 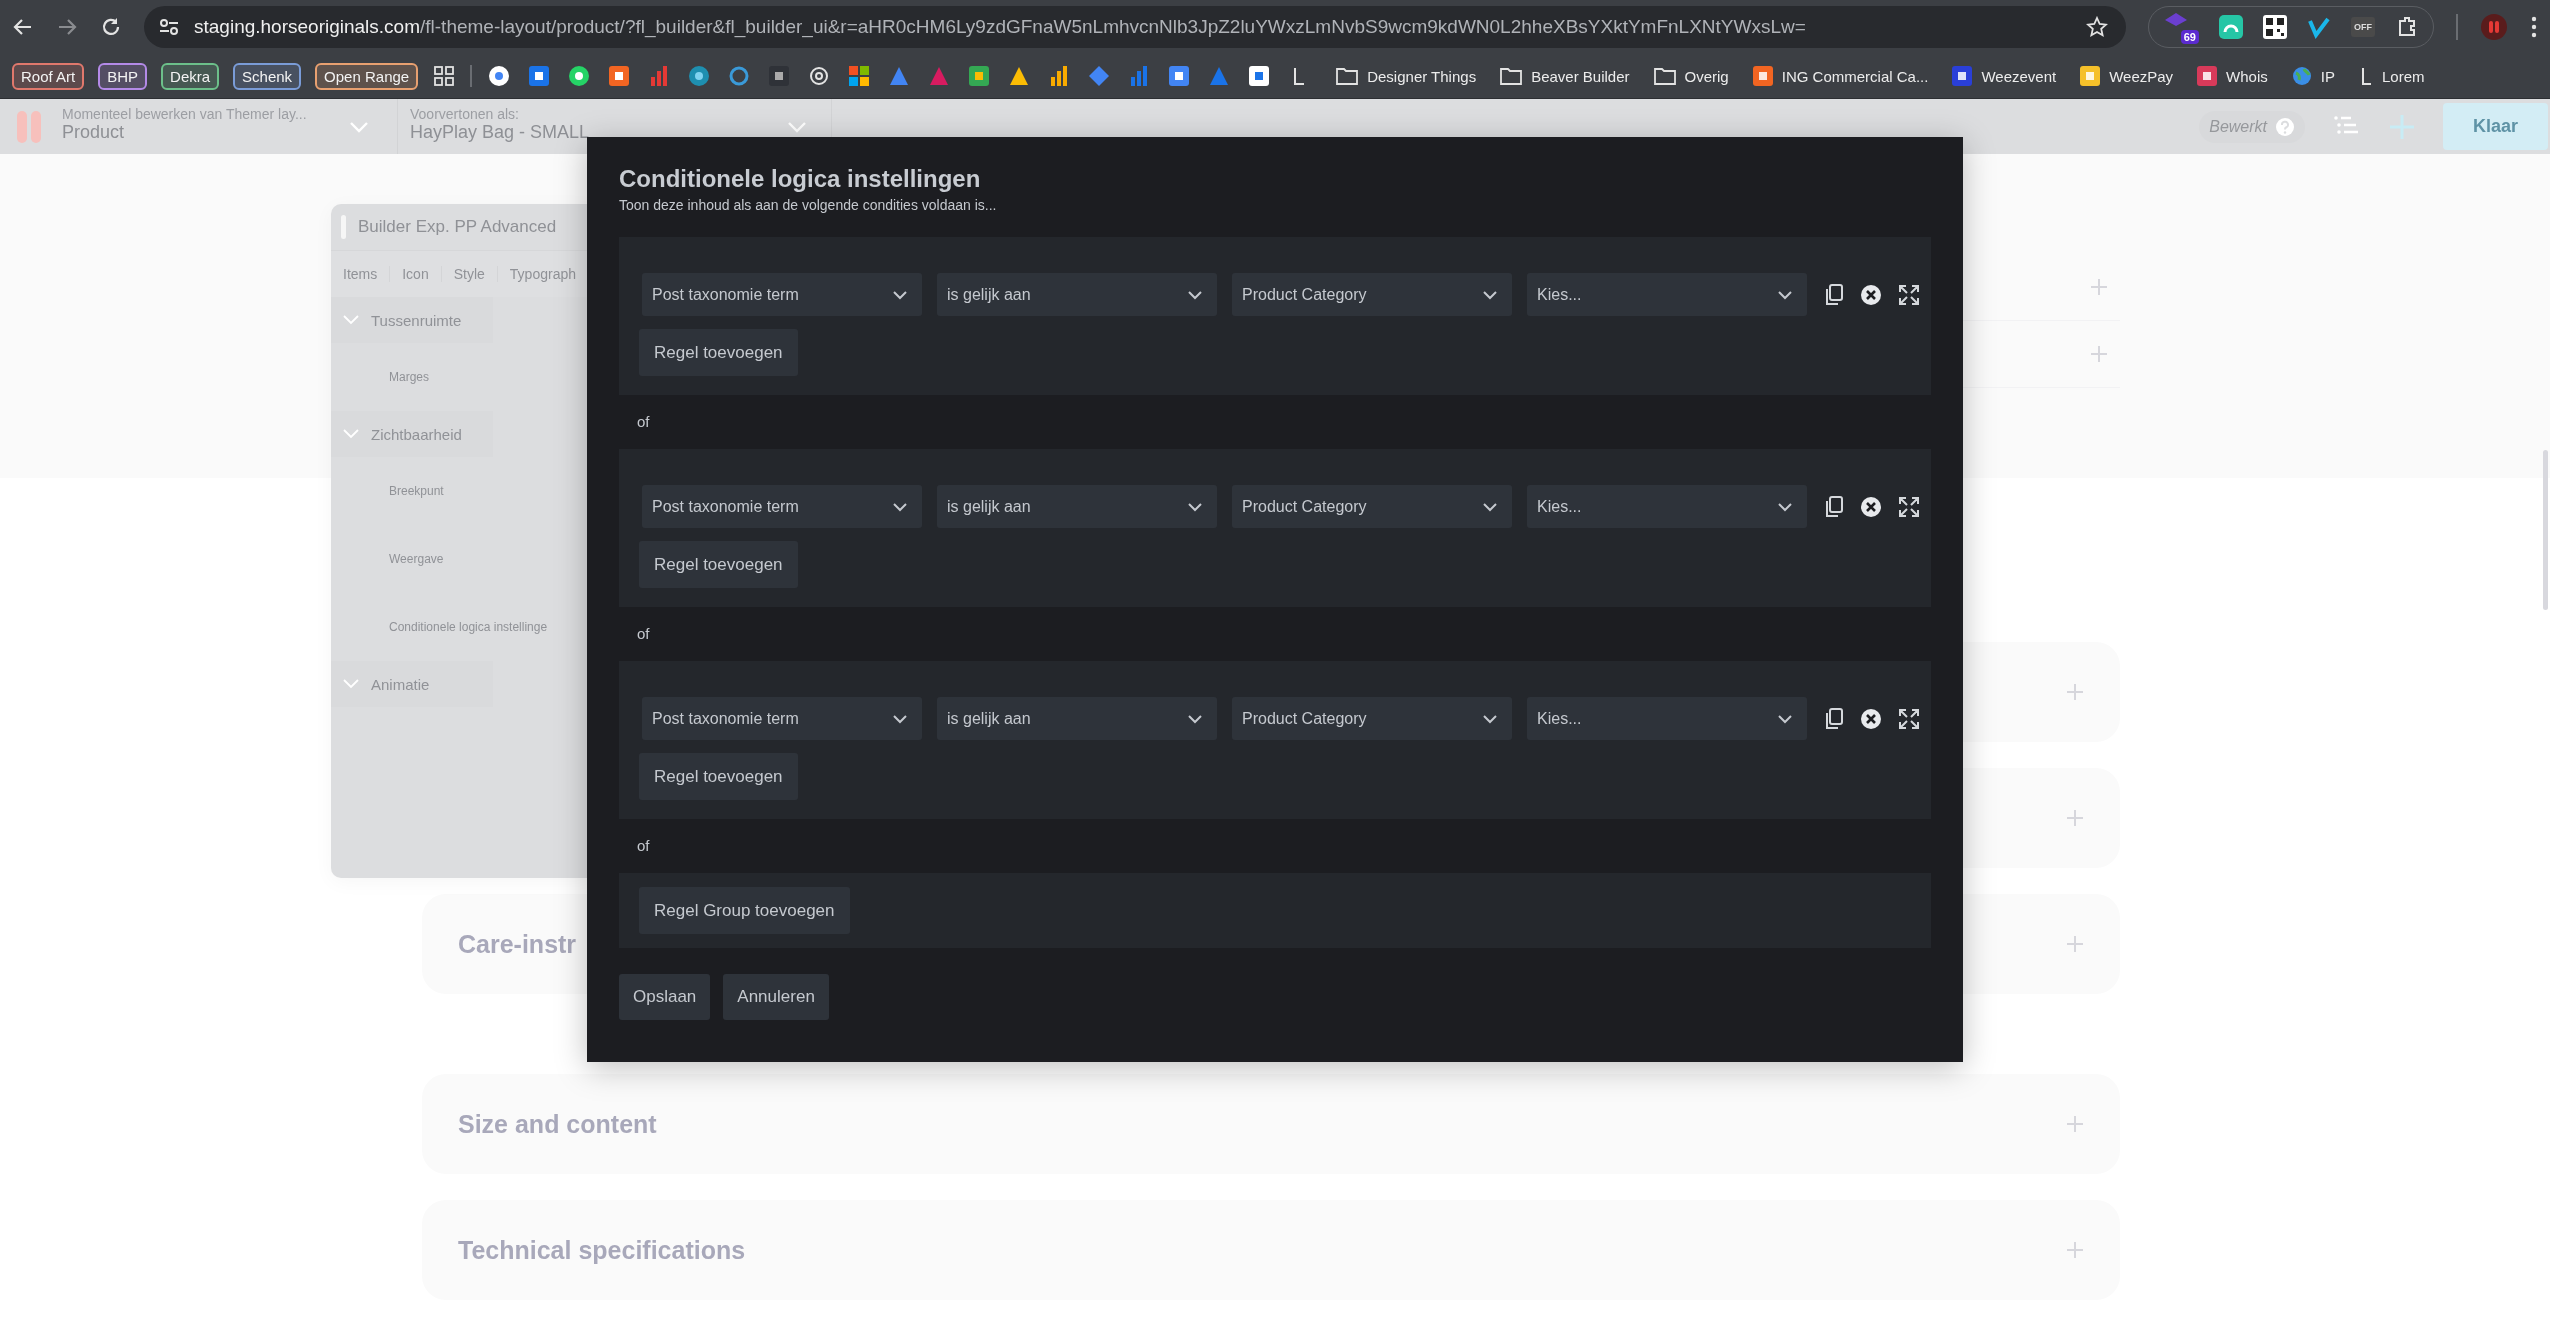 I want to click on more-menu-icon, so click(x=2534, y=27).